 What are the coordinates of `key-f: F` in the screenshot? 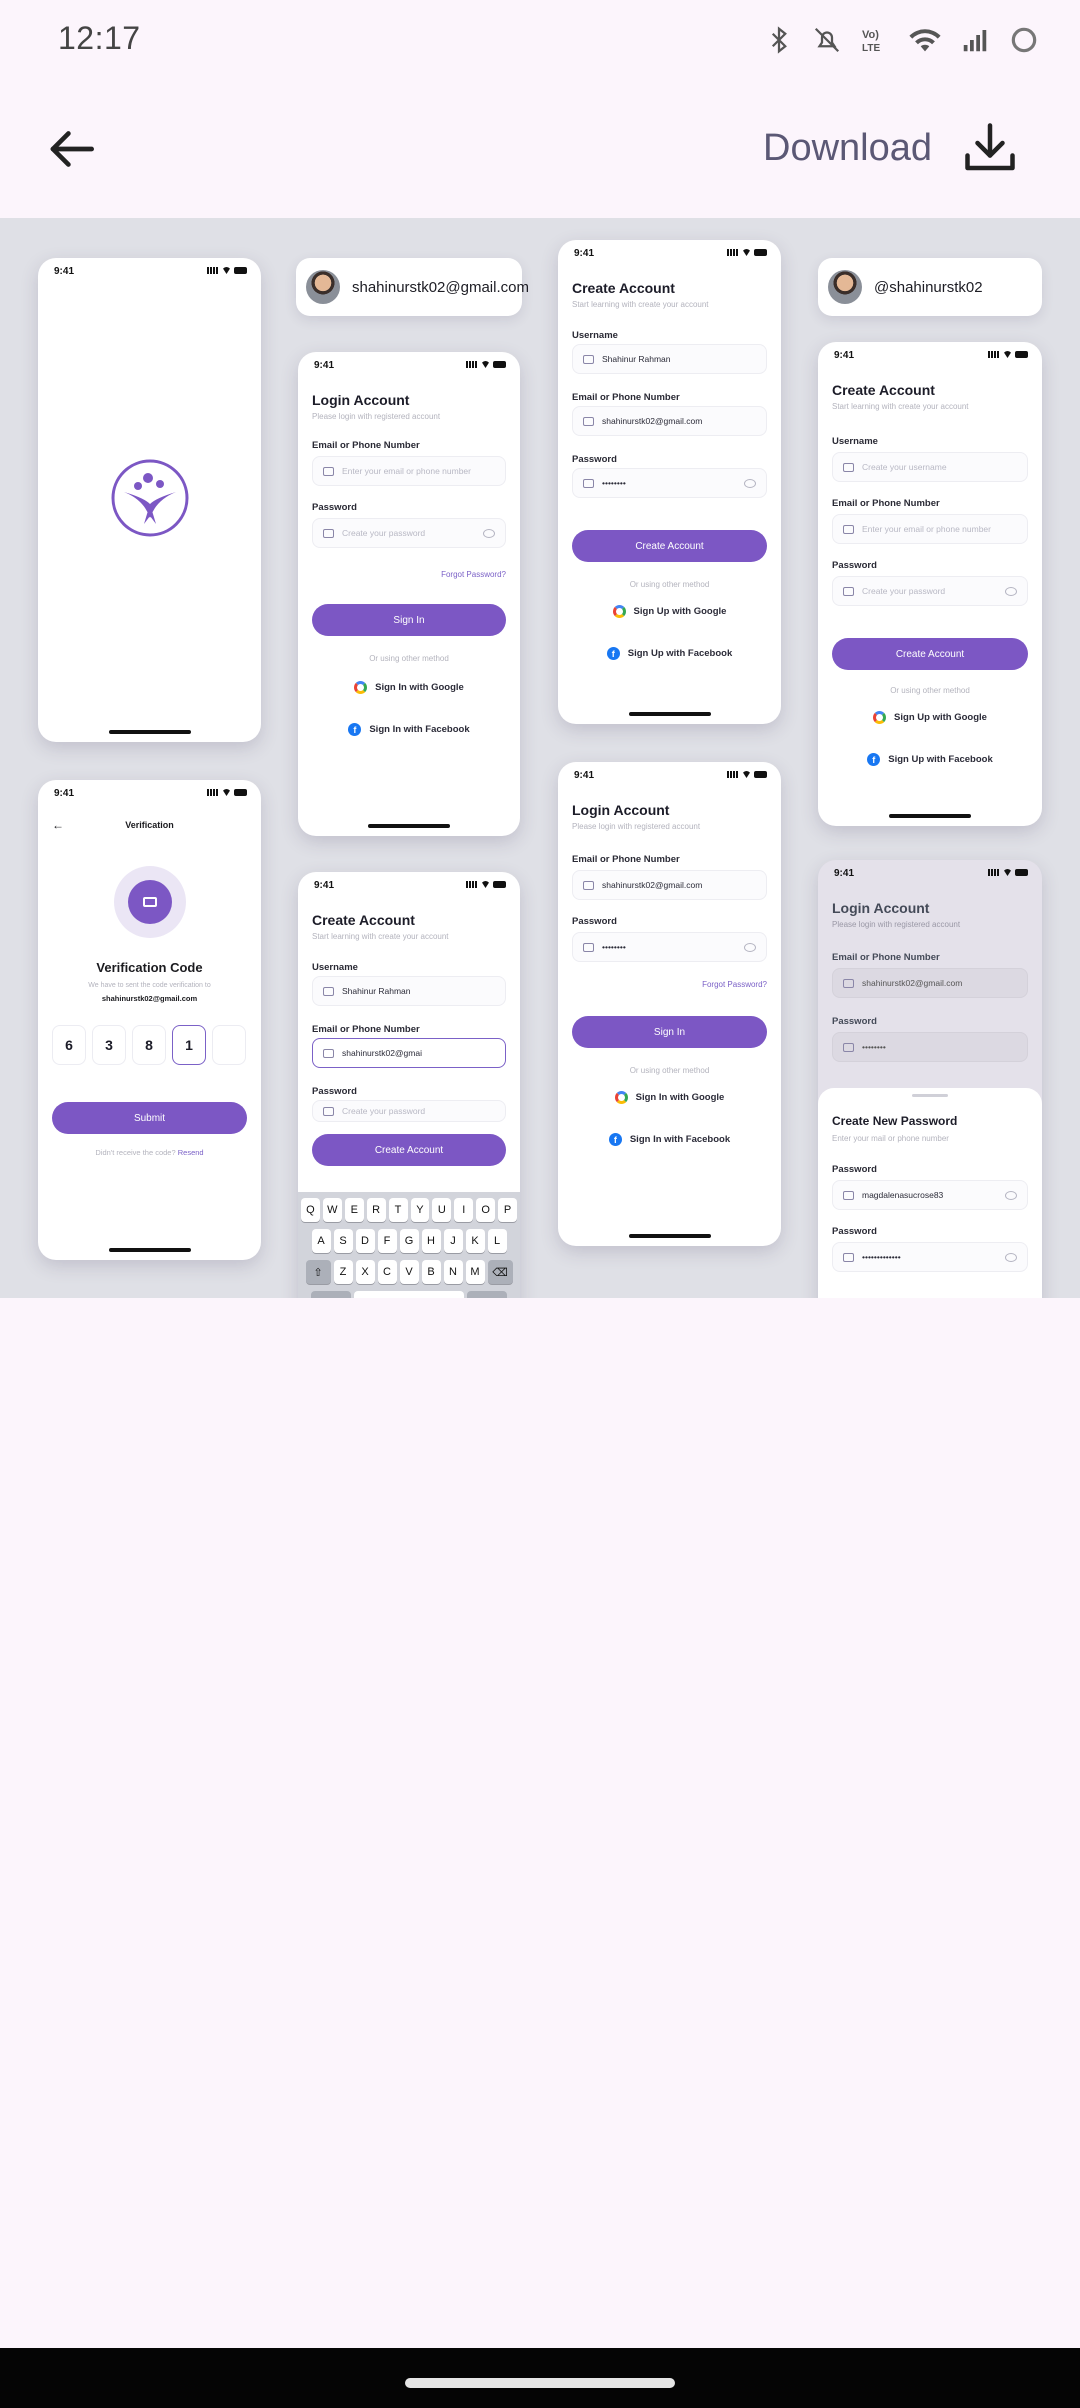 It's located at (387, 1241).